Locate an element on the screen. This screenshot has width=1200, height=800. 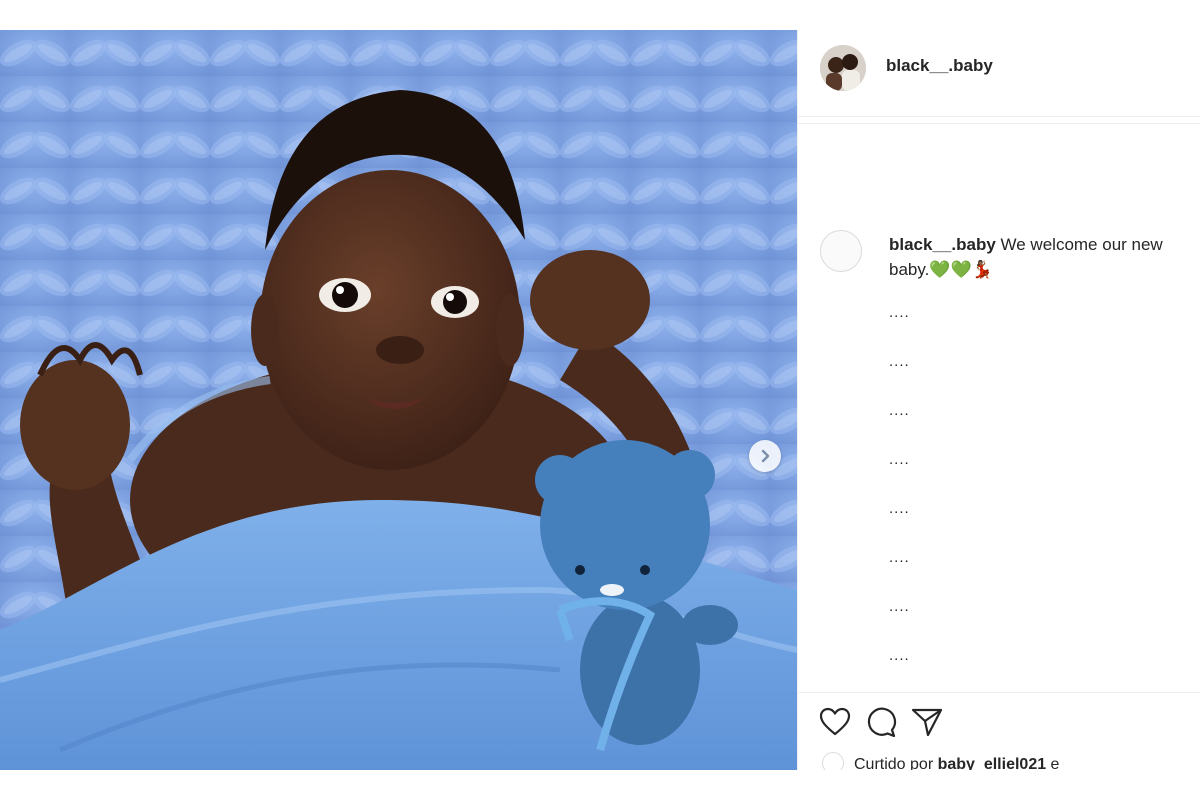
caption-username: black__.baby is located at coordinates (942, 244).